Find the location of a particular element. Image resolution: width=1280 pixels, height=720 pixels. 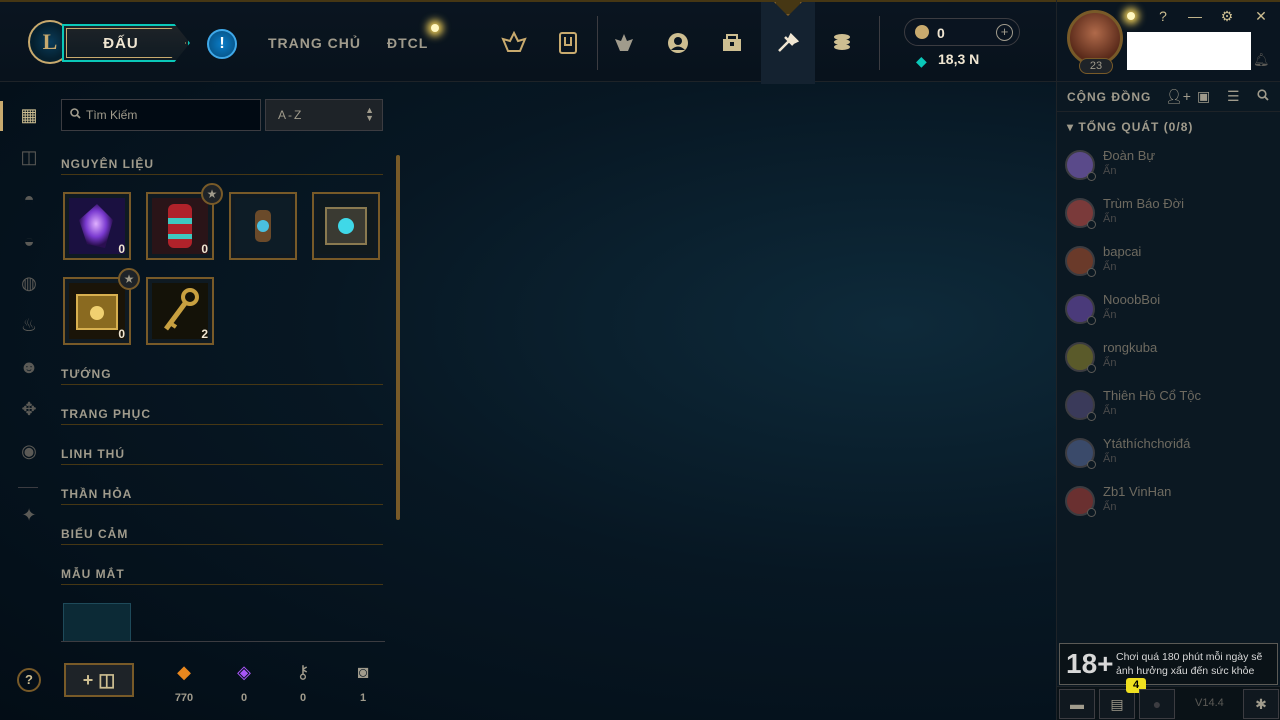

footer-divider is located at coordinates (223, 641).